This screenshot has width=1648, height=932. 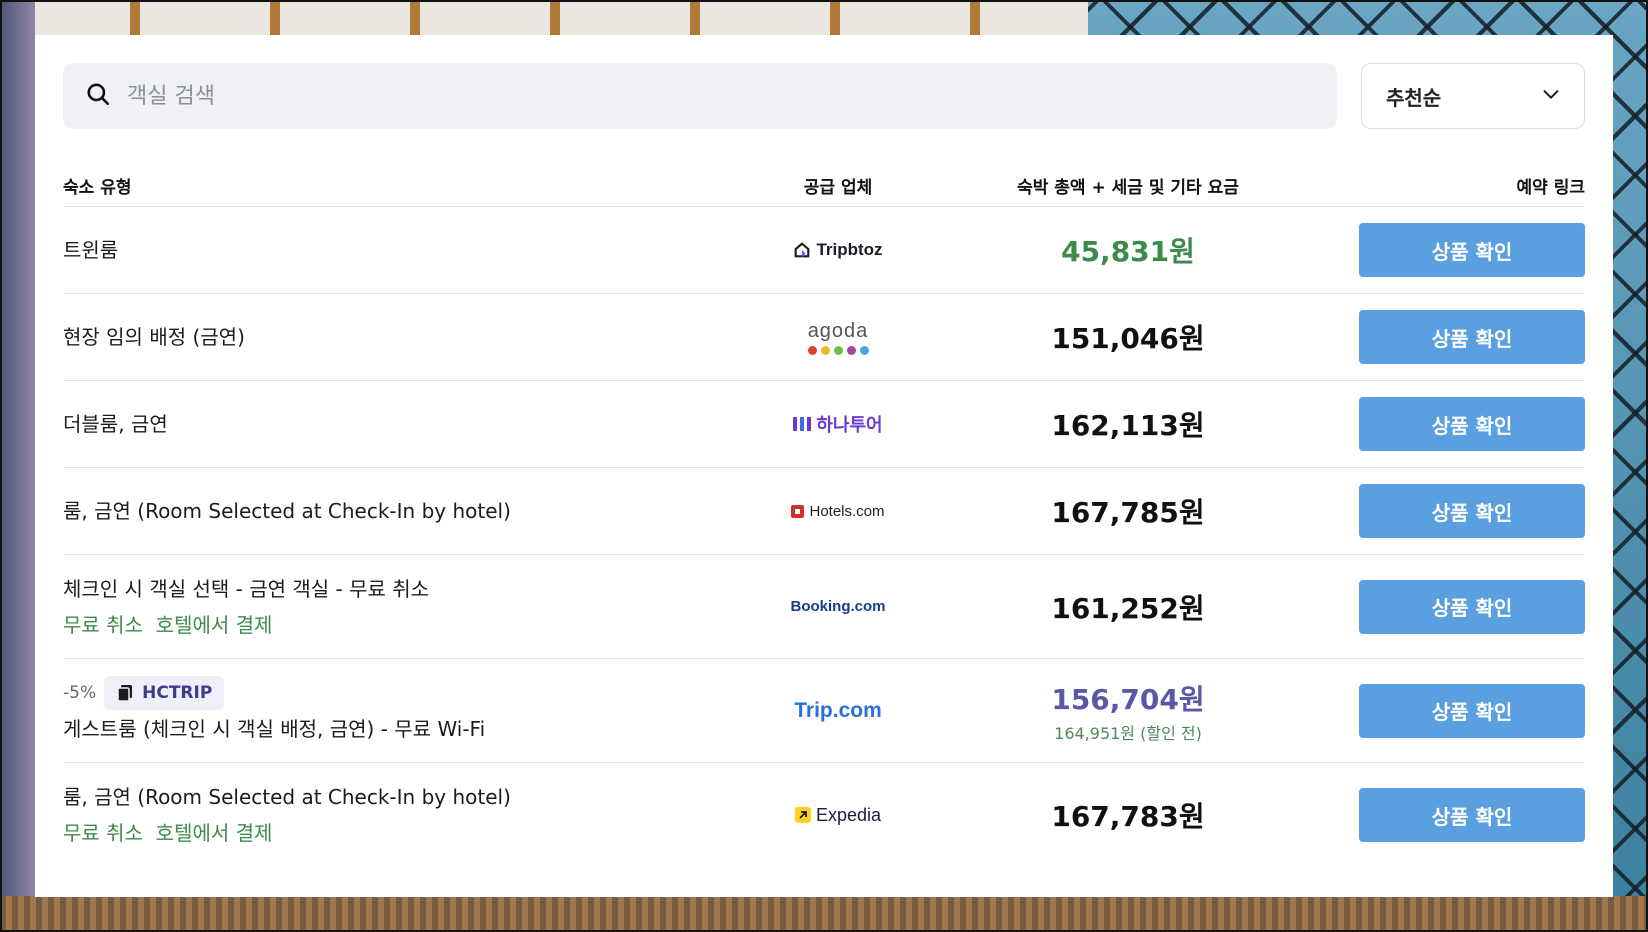 I want to click on vendor-name: Hotels.com, so click(x=847, y=511).